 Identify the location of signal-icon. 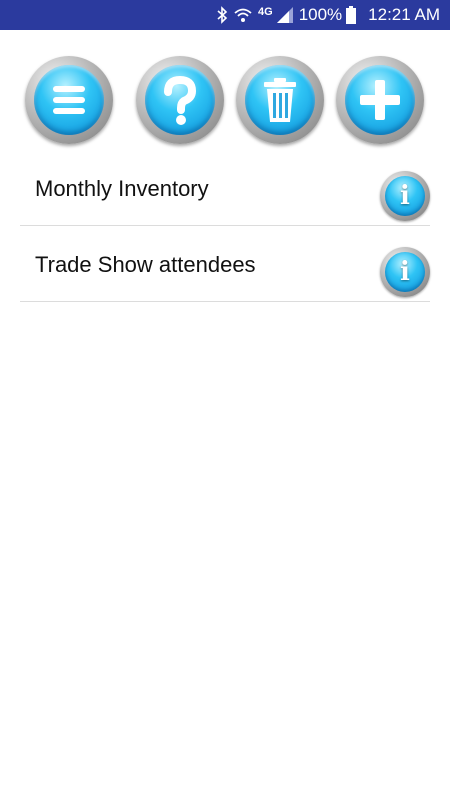
(284, 15).